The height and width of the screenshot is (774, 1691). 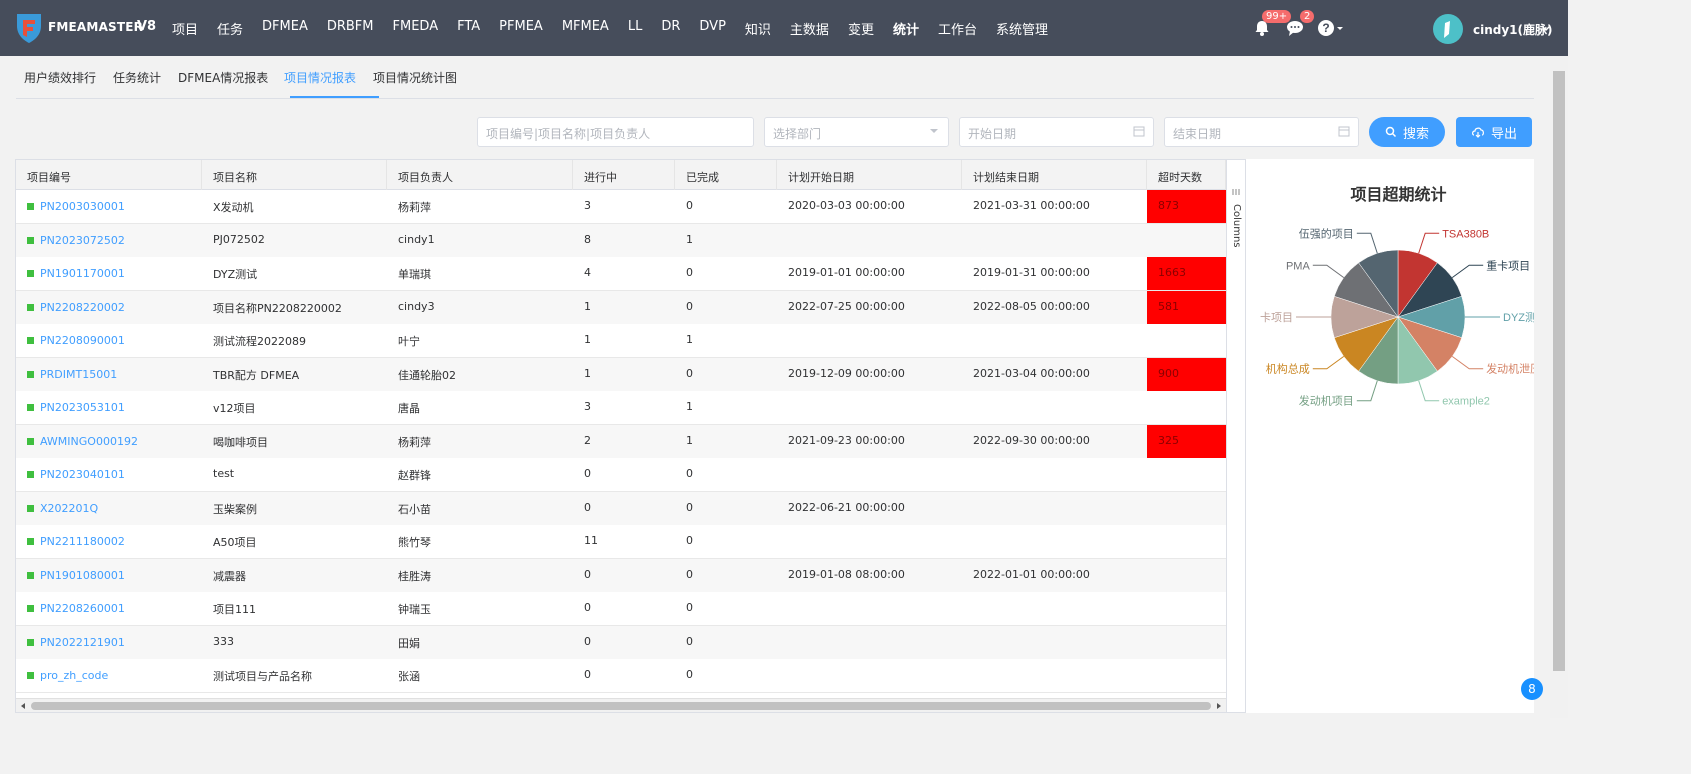 I want to click on project-code-link: PN2023053101, so click(x=109, y=407).